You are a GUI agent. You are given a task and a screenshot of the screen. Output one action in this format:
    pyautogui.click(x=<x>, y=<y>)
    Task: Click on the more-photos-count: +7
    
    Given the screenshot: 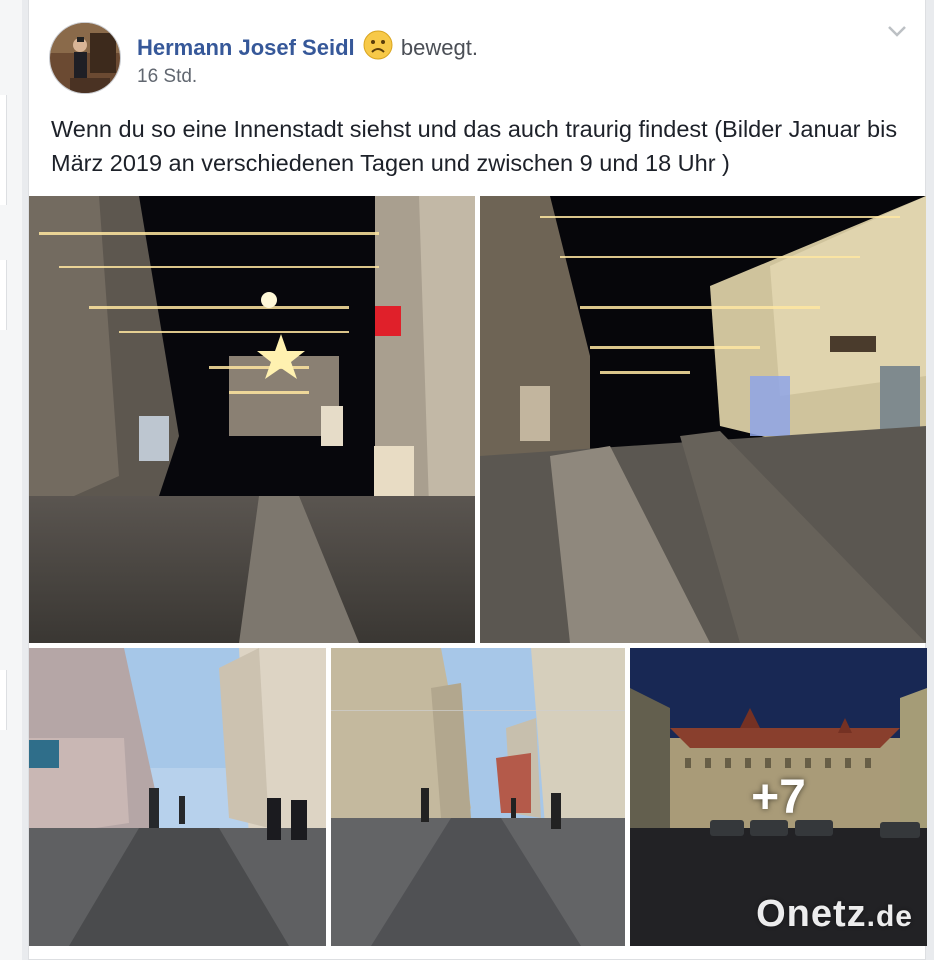 What is the action you would take?
    pyautogui.click(x=778, y=797)
    